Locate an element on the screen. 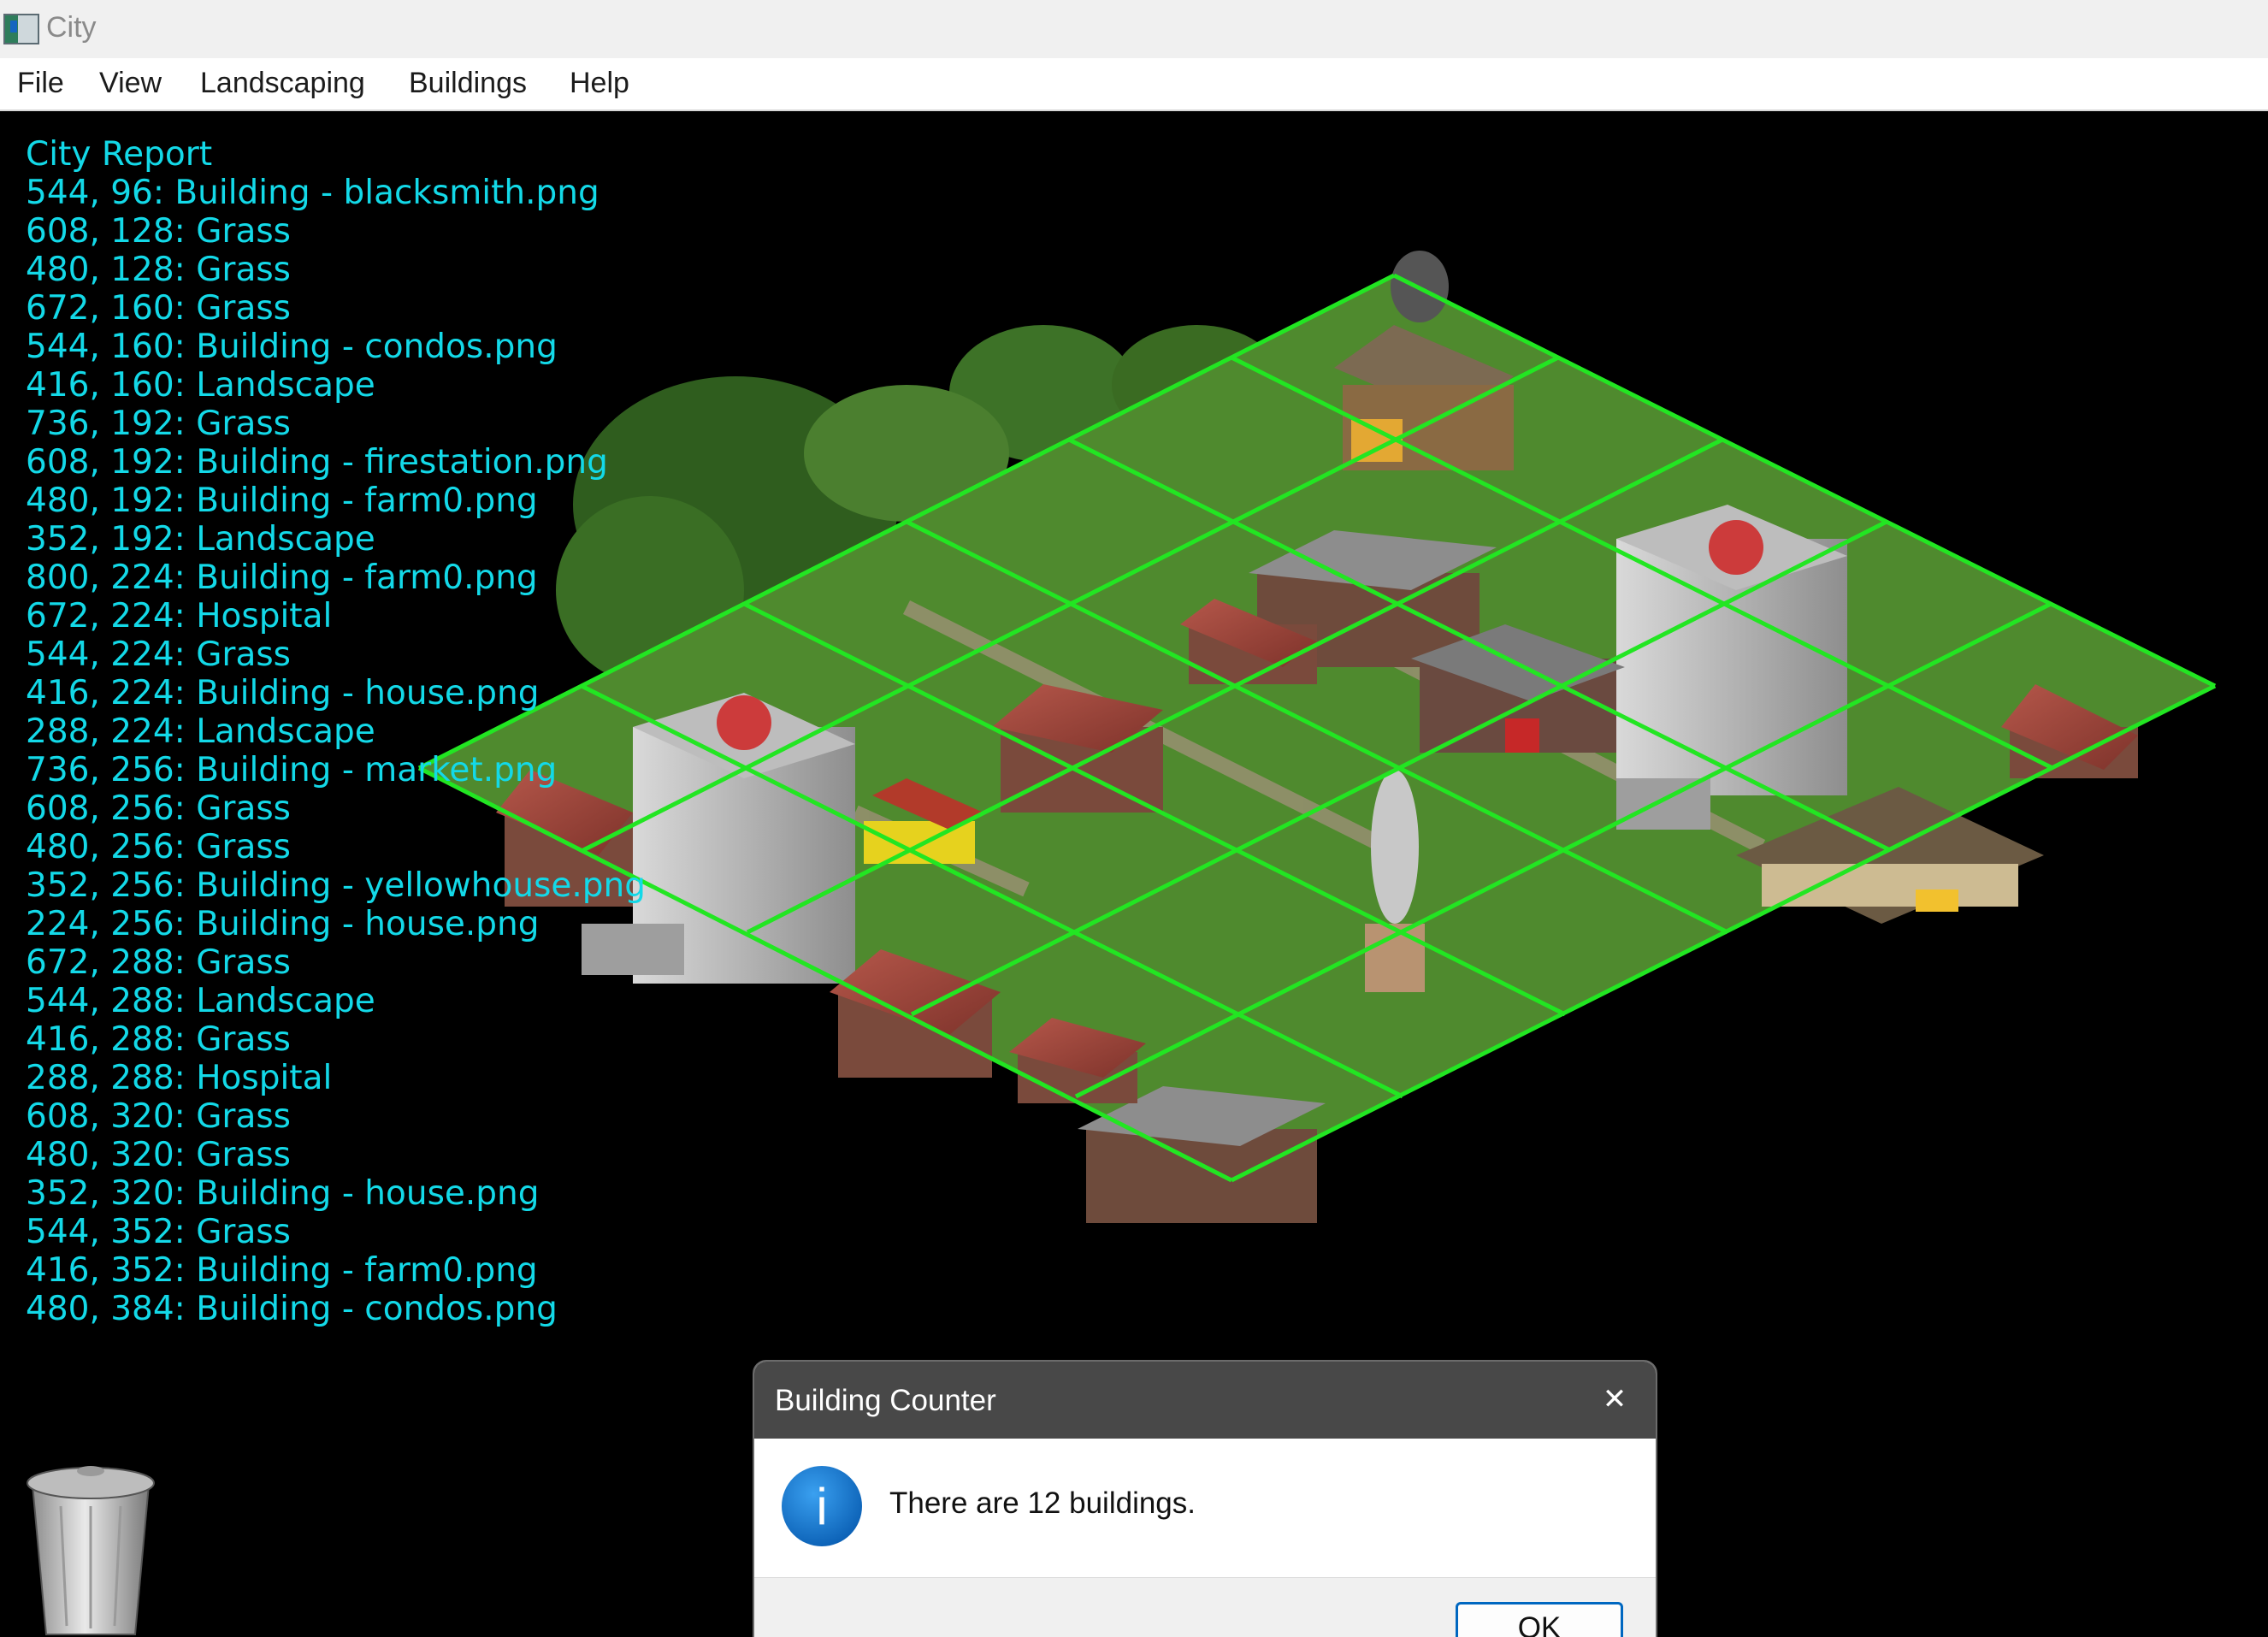 Image resolution: width=2268 pixels, height=1637 pixels. report-line: 416, 224: Building - house.png is located at coordinates (283, 693).